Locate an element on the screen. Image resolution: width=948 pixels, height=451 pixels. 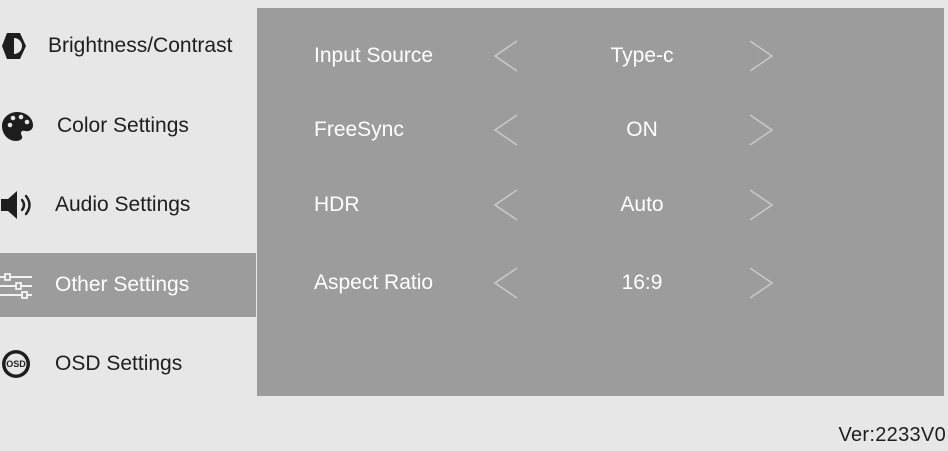
setting-row-freesync: FreeSync ON is located at coordinates (600, 130).